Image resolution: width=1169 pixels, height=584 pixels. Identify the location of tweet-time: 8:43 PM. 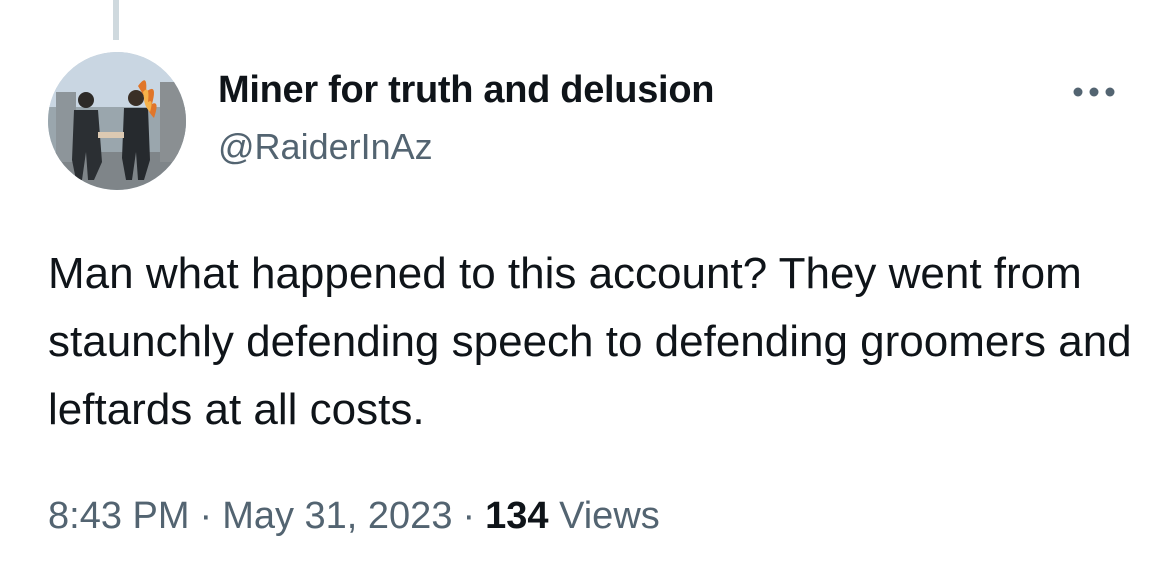
(119, 516).